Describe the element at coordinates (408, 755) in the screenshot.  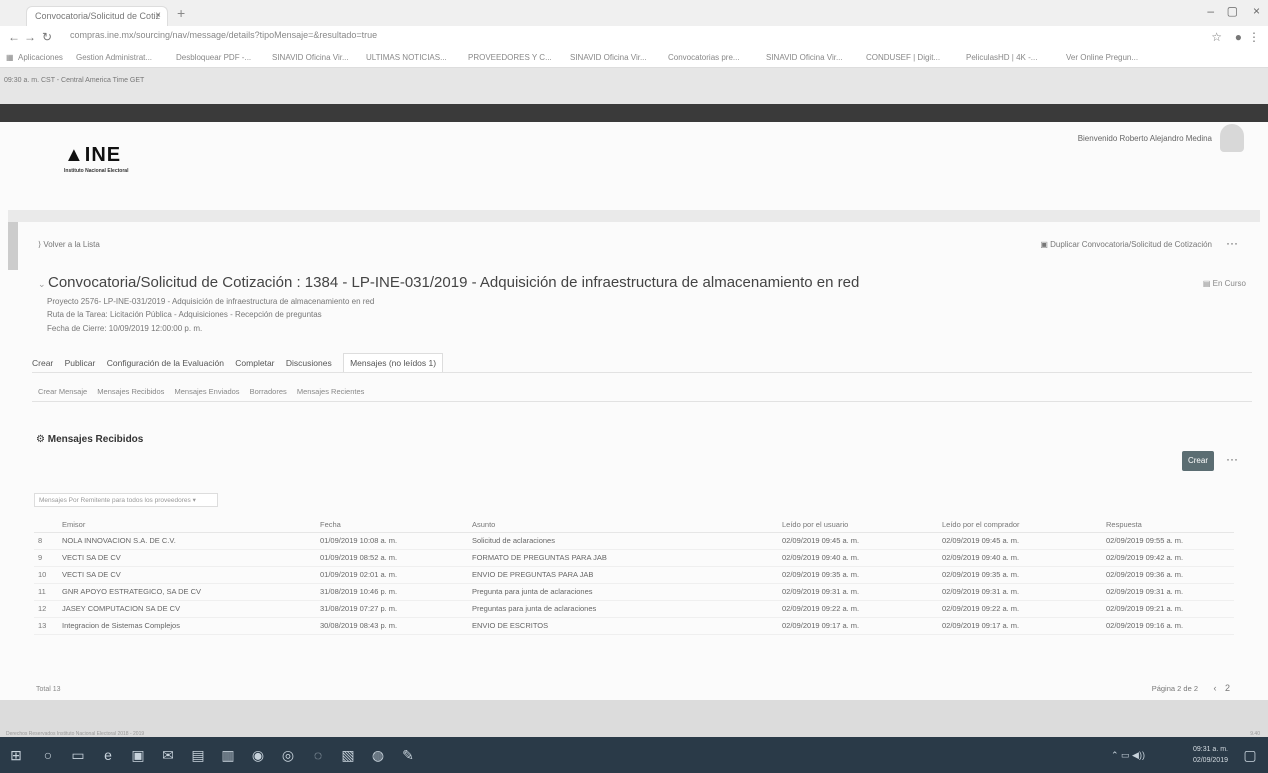
I see `paint-icon: ✎` at that location.